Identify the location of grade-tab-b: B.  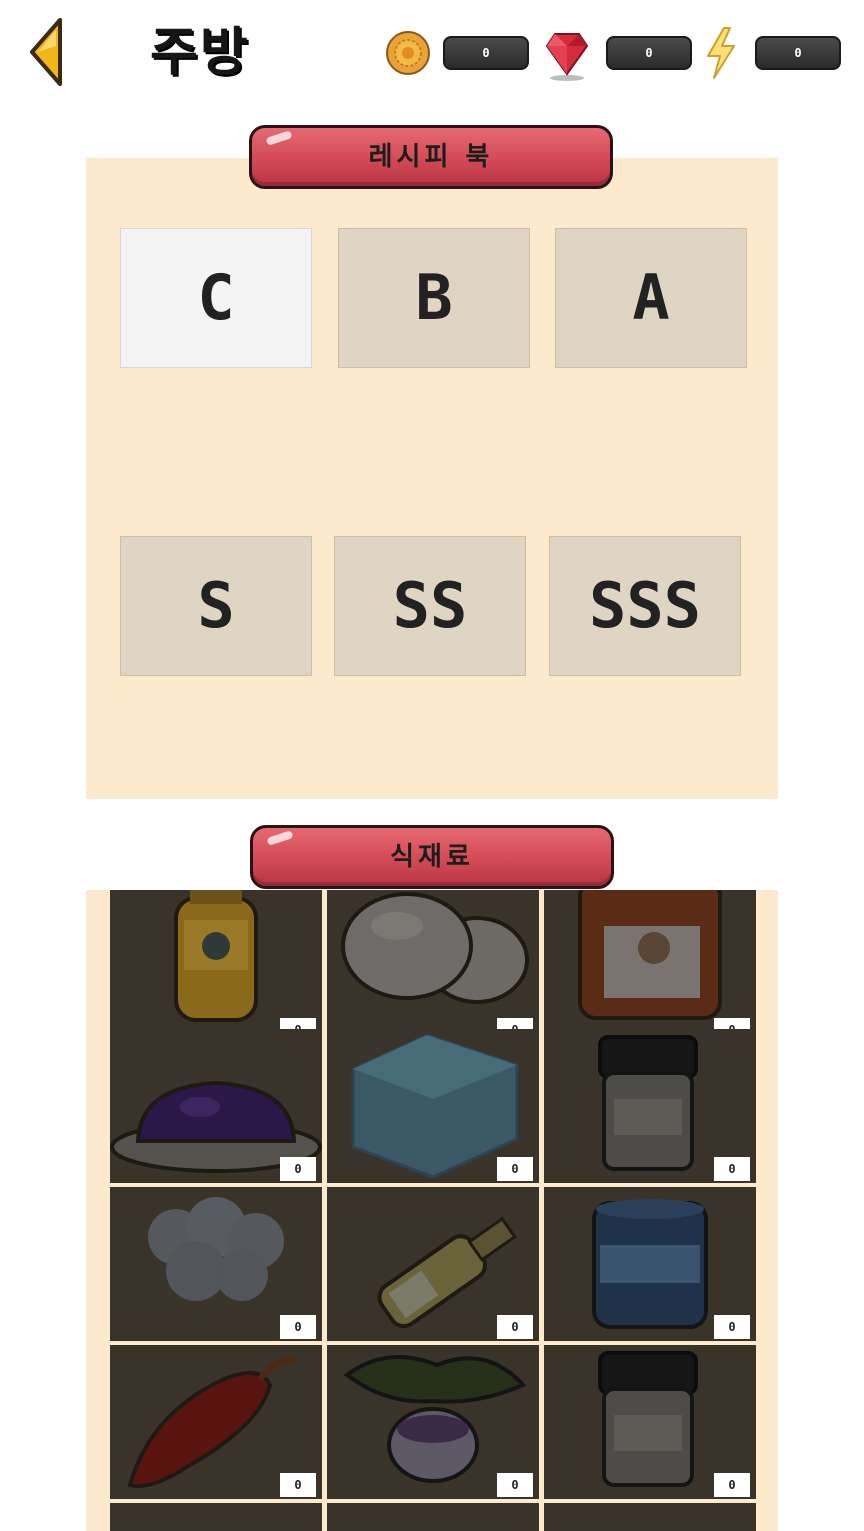
(434, 298).